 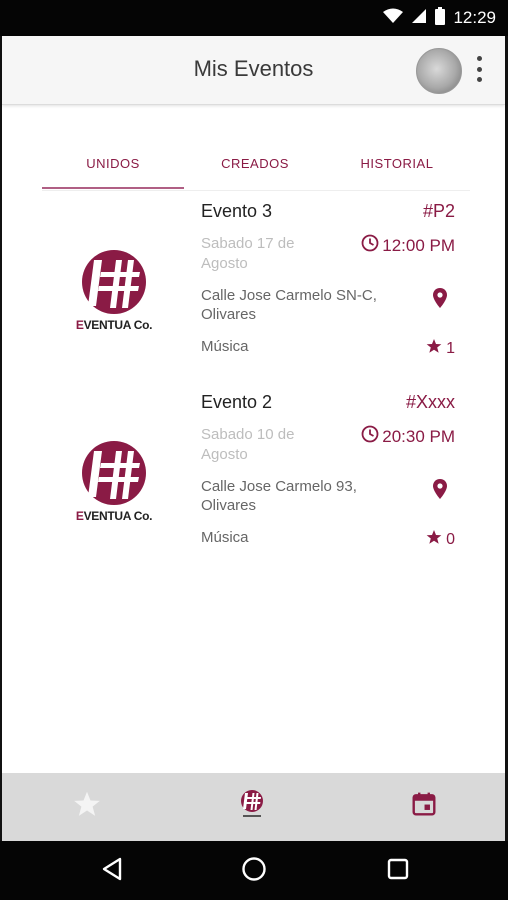 I want to click on event-date: Sabado 17 de Agosto, so click(x=248, y=253).